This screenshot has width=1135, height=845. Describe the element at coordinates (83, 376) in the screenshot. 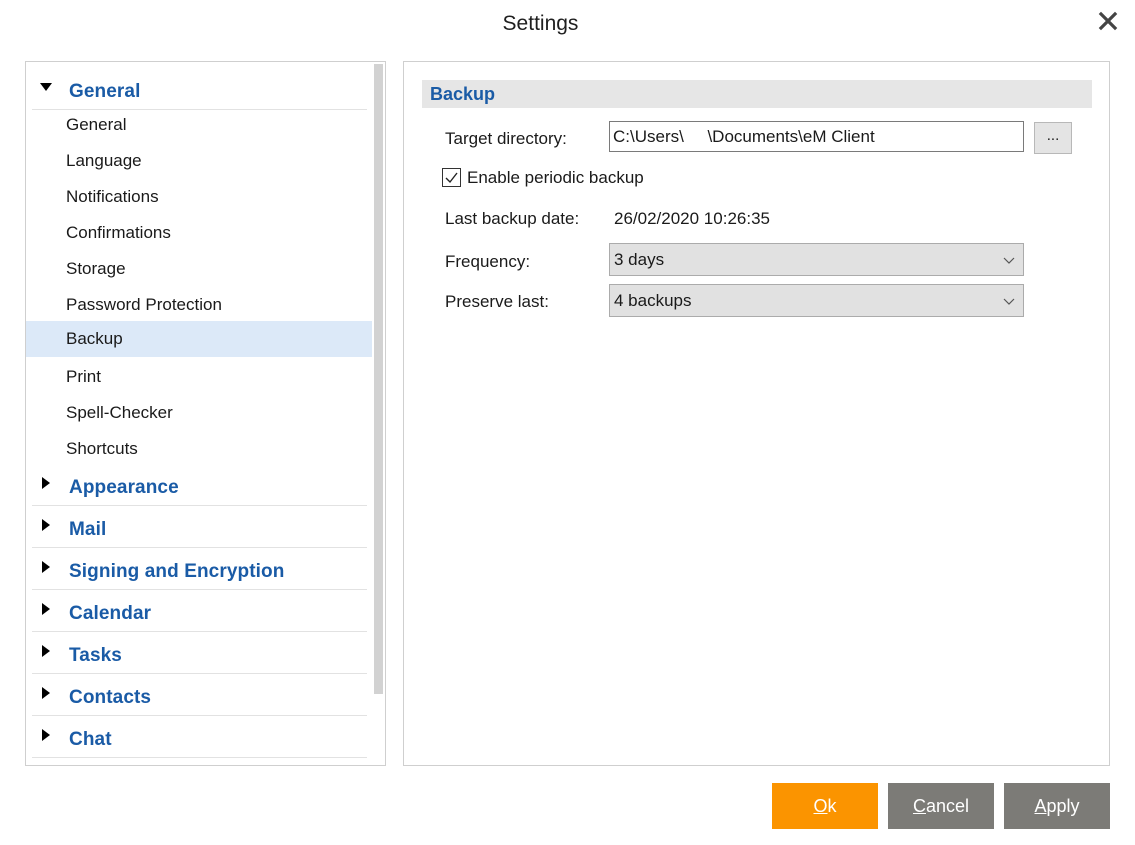

I see `nav-item-label: Print` at that location.